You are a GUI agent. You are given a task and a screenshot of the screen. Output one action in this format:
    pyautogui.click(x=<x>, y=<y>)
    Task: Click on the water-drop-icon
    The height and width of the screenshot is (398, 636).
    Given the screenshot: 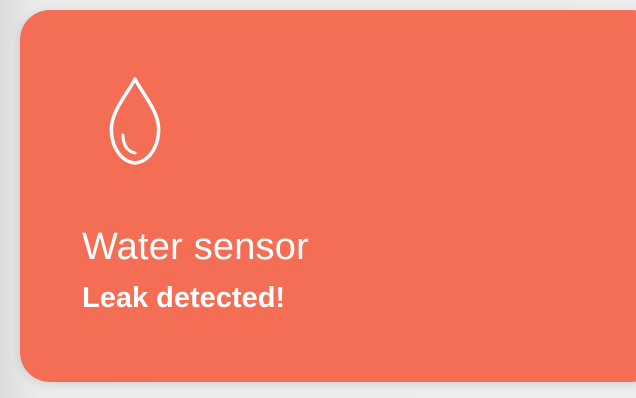 What is the action you would take?
    pyautogui.click(x=135, y=123)
    